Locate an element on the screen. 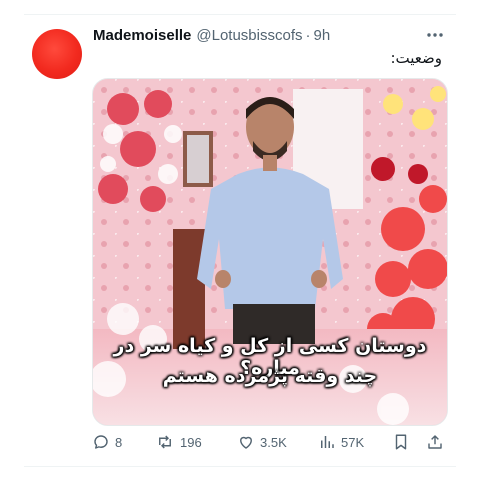  like-button: 3.5K is located at coordinates (262, 442).